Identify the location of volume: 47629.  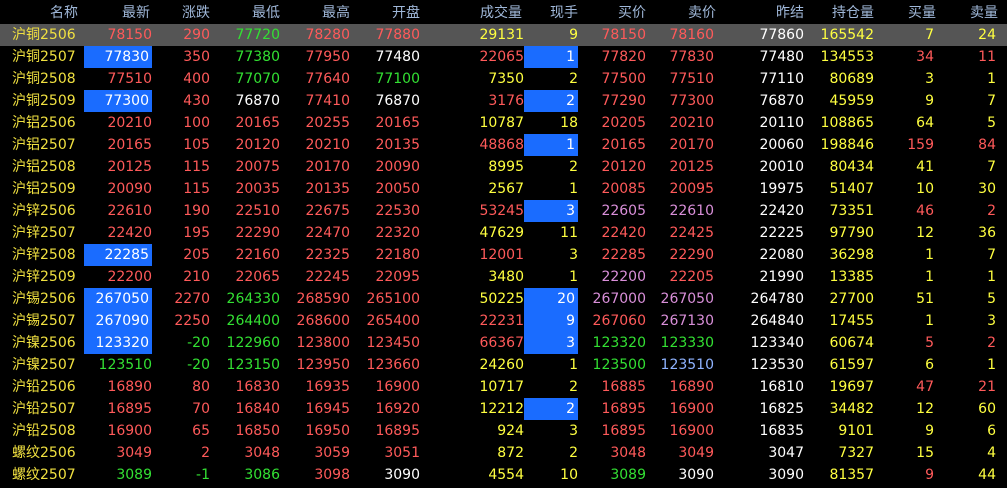
(501, 233).